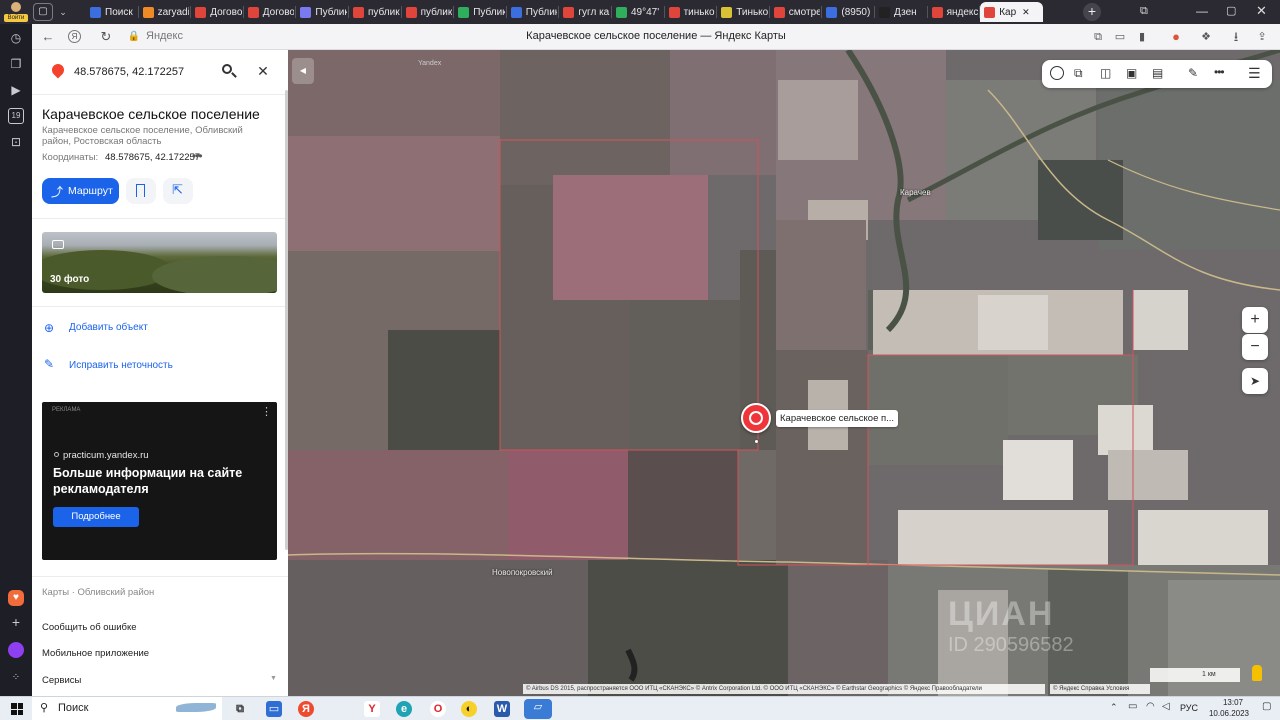  Describe the element at coordinates (95, 653) in the screenshot. I see `footer-link-mobile: Мобильное приложение` at that location.